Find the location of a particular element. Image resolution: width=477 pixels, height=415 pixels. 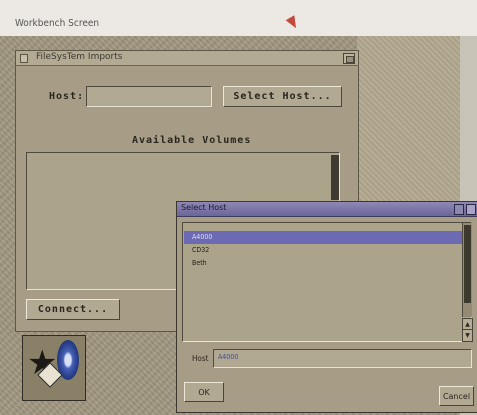

dialog-title-bar: Select Host is located at coordinates (327, 209).